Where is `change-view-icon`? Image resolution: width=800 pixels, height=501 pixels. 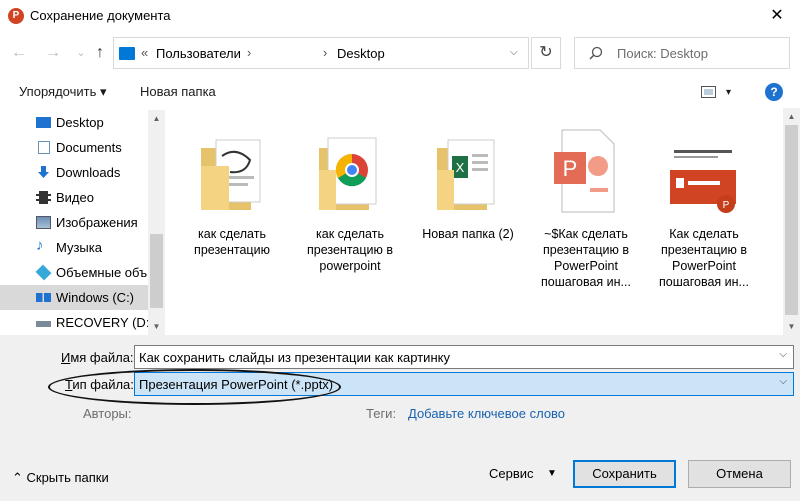 change-view-icon is located at coordinates (708, 92).